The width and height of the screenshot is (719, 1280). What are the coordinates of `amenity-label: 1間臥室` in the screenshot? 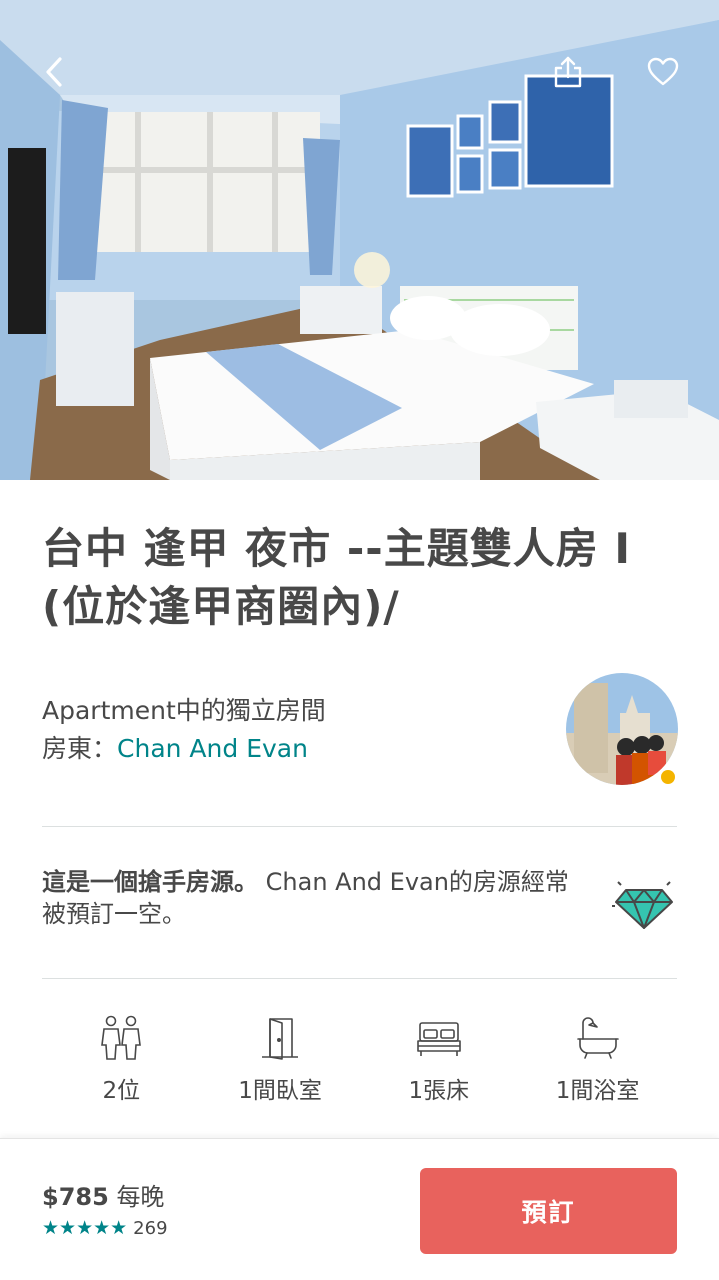 It's located at (280, 1091).